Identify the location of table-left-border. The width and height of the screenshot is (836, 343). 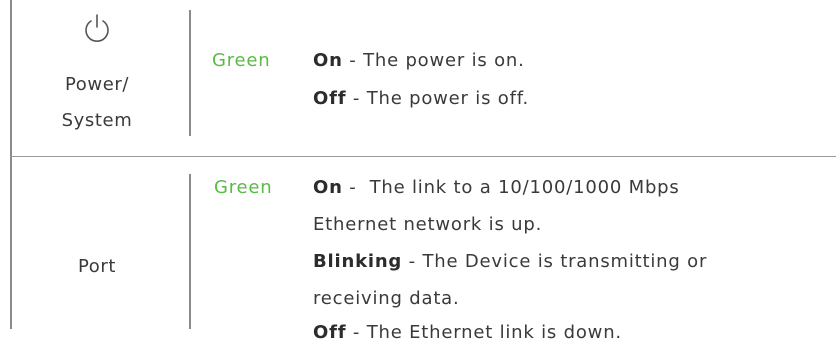
(11, 164).